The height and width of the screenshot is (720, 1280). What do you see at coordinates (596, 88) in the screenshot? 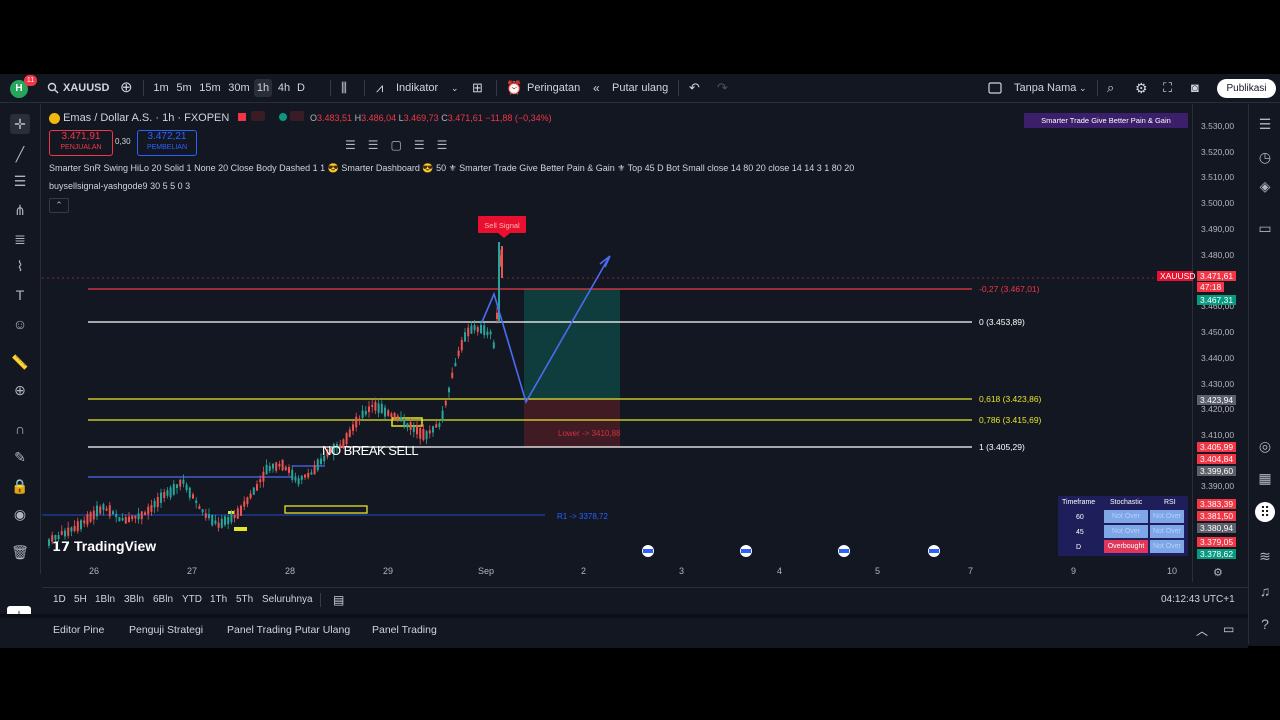
I see `replay-icon: «` at bounding box center [596, 88].